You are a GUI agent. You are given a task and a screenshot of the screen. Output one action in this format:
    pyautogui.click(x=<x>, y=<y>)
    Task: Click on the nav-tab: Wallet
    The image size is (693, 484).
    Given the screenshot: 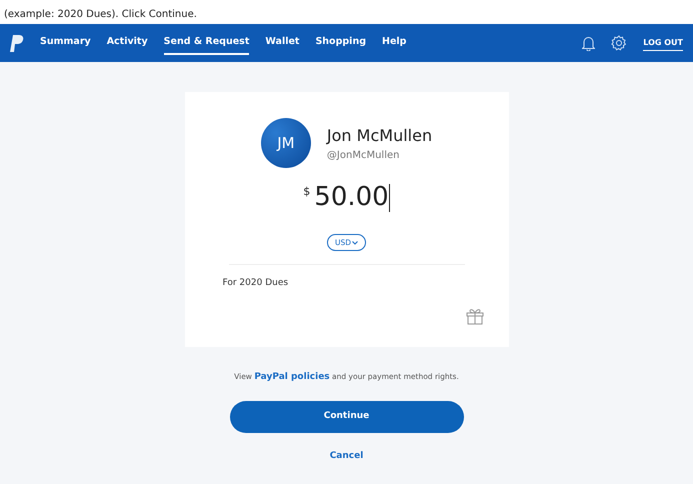 What is the action you would take?
    pyautogui.click(x=282, y=43)
    